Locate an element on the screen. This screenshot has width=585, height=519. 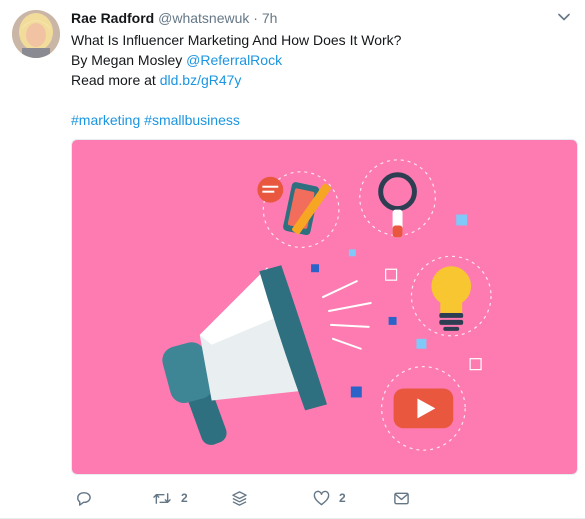
tweet-line-readmore: Read more at dld.bz/gR47y is located at coordinates (318, 80).